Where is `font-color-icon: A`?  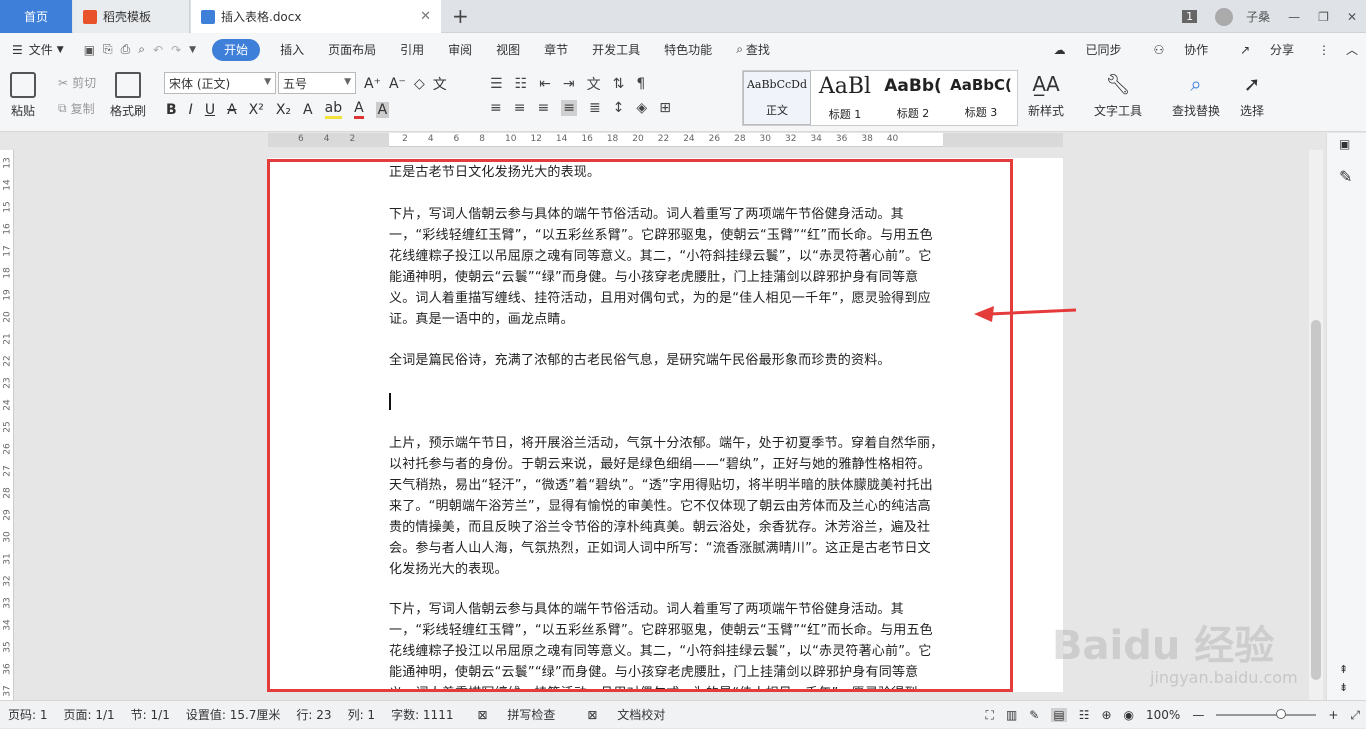 font-color-icon: A is located at coordinates (359, 109).